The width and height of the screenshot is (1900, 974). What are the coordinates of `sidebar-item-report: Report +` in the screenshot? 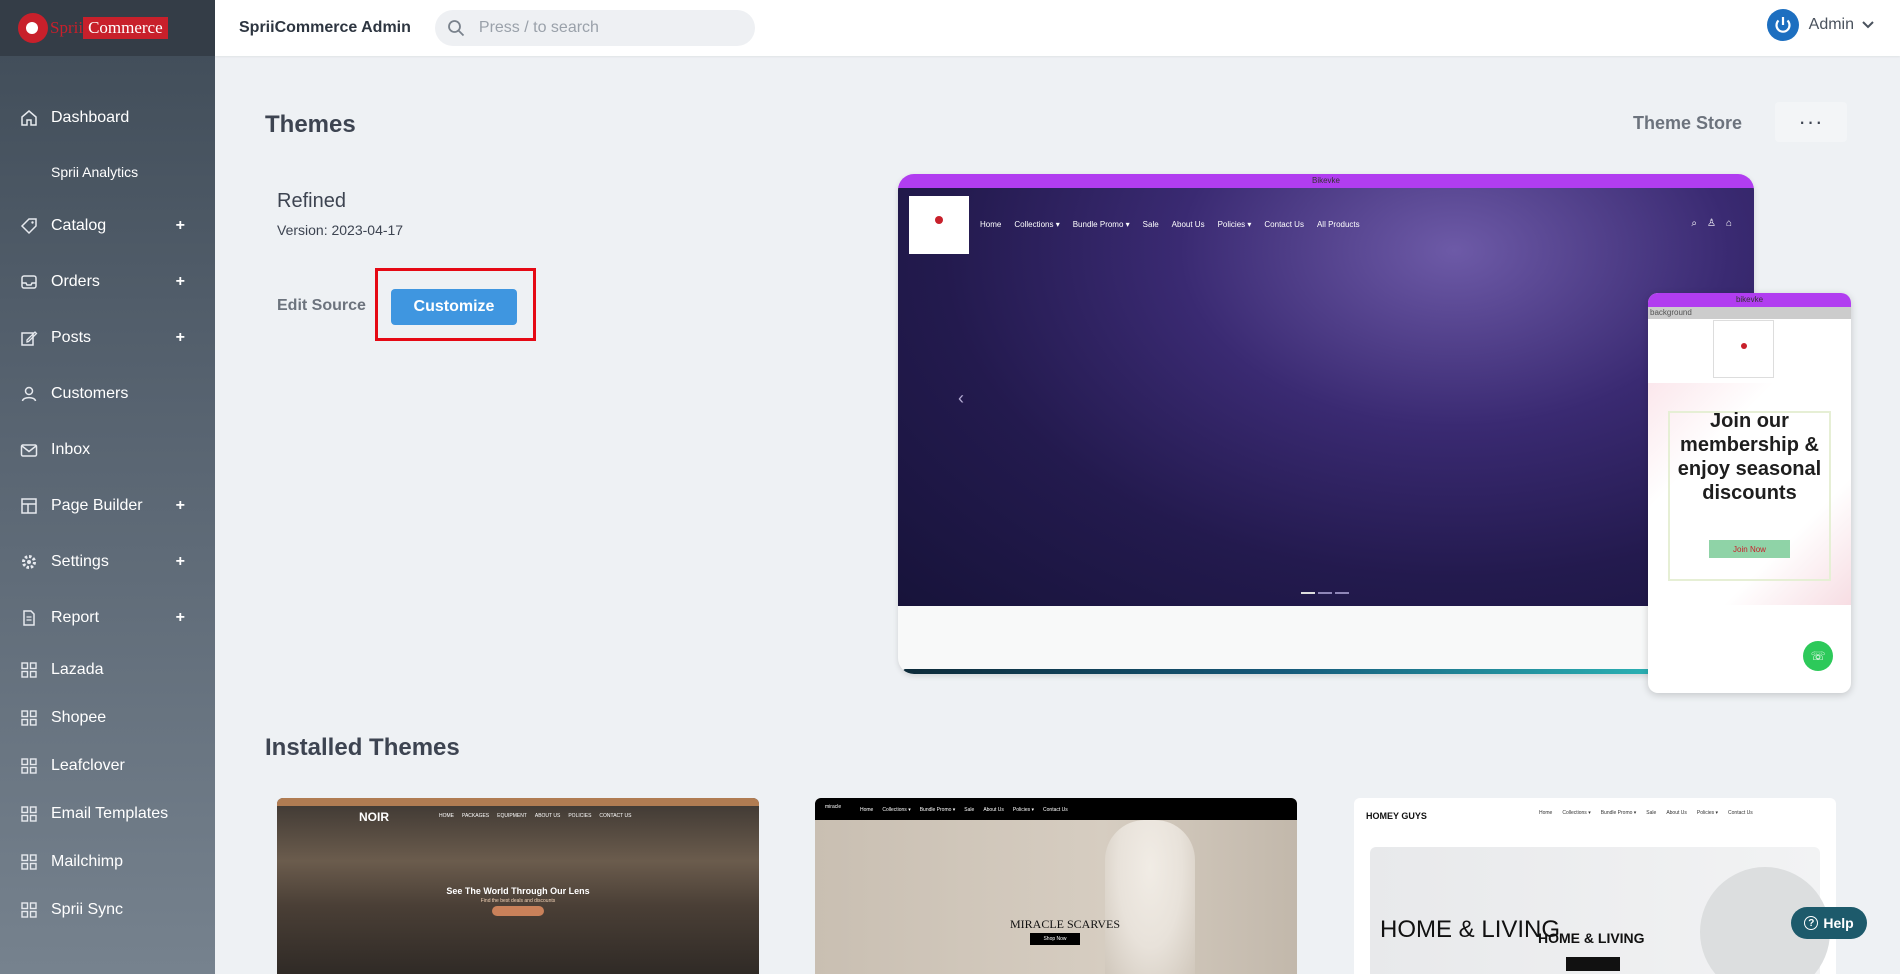 It's located at (107, 618).